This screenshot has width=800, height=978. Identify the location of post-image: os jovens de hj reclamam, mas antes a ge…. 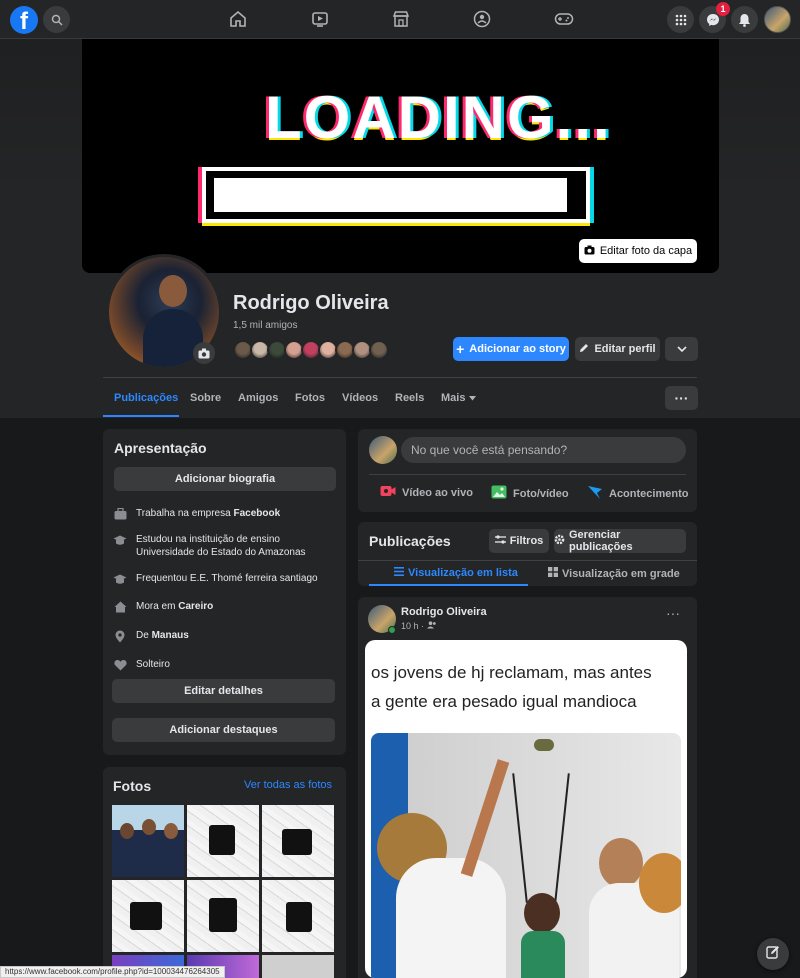
(526, 809).